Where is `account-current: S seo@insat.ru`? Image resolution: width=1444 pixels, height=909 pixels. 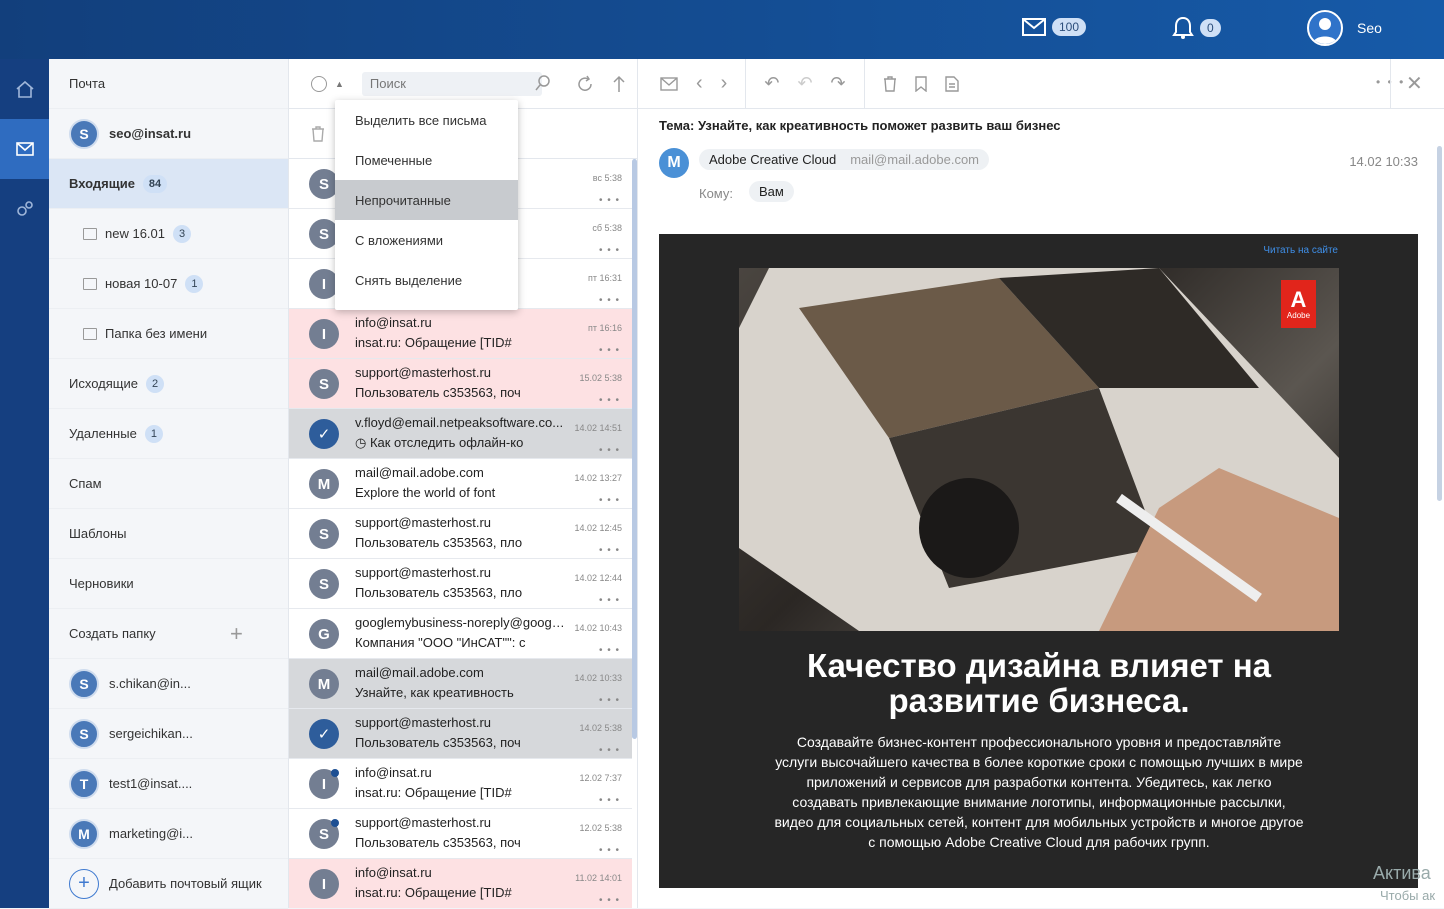 account-current: S seo@insat.ru is located at coordinates (168, 134).